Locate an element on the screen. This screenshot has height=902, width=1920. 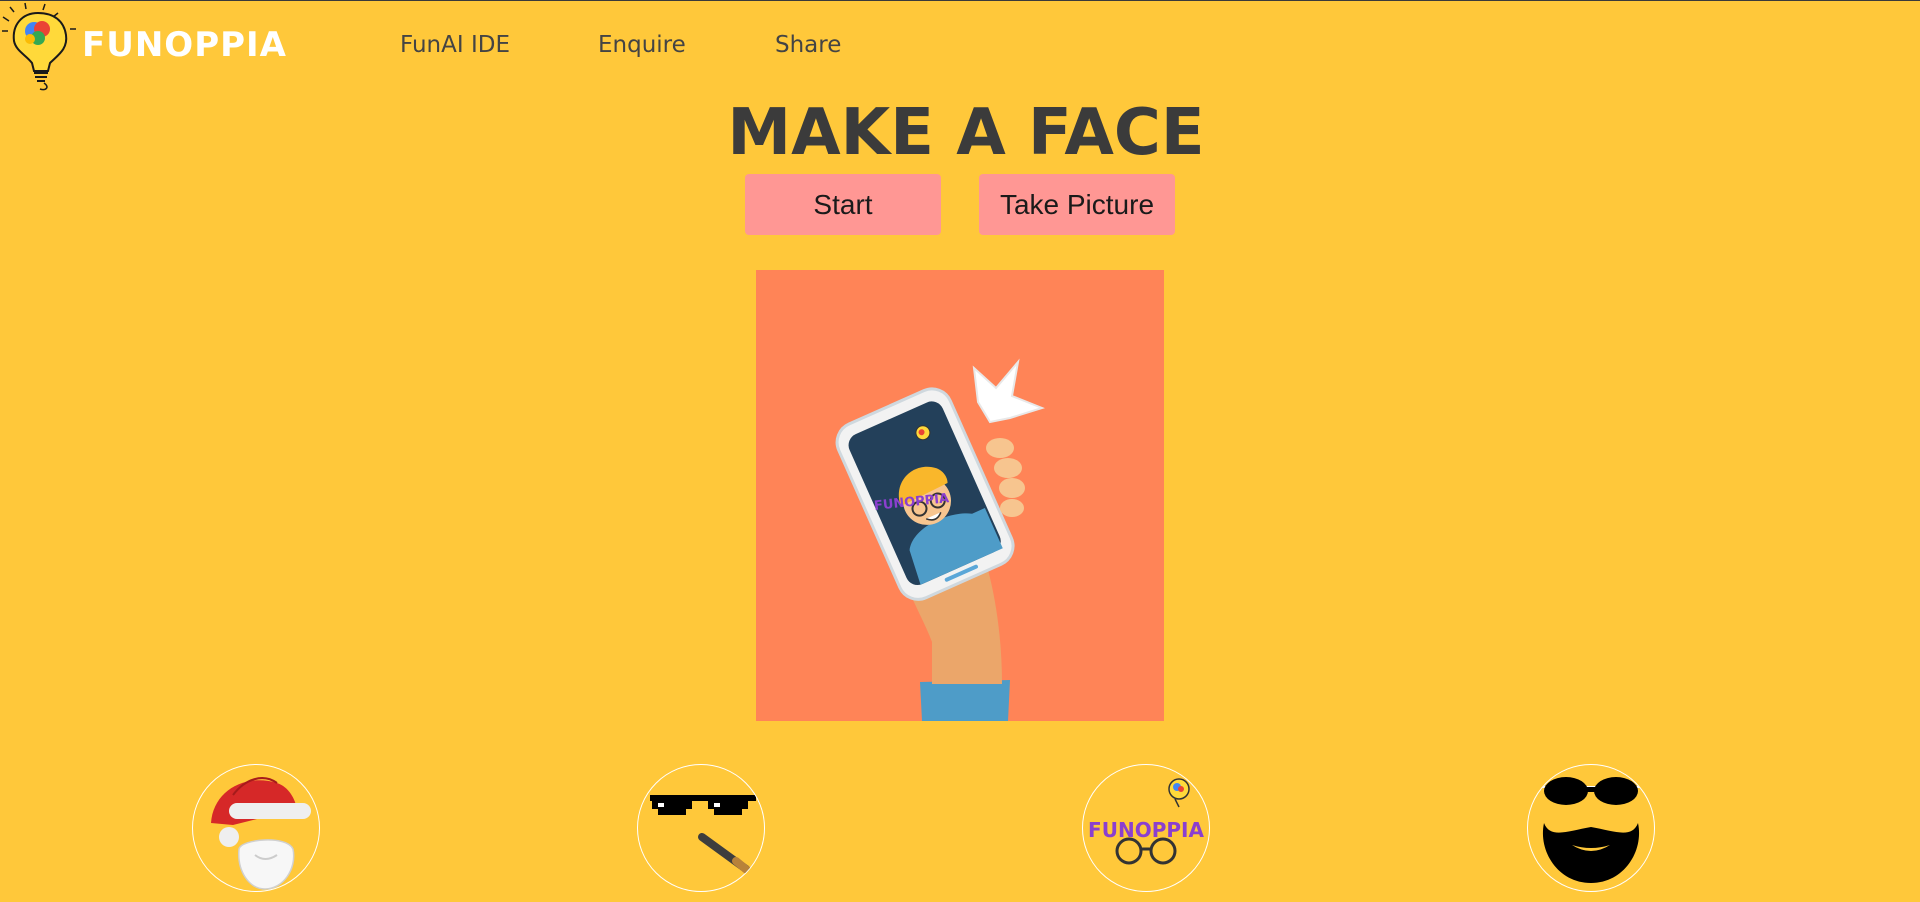
camera-preview: FUNOPPIA is located at coordinates (960, 495).